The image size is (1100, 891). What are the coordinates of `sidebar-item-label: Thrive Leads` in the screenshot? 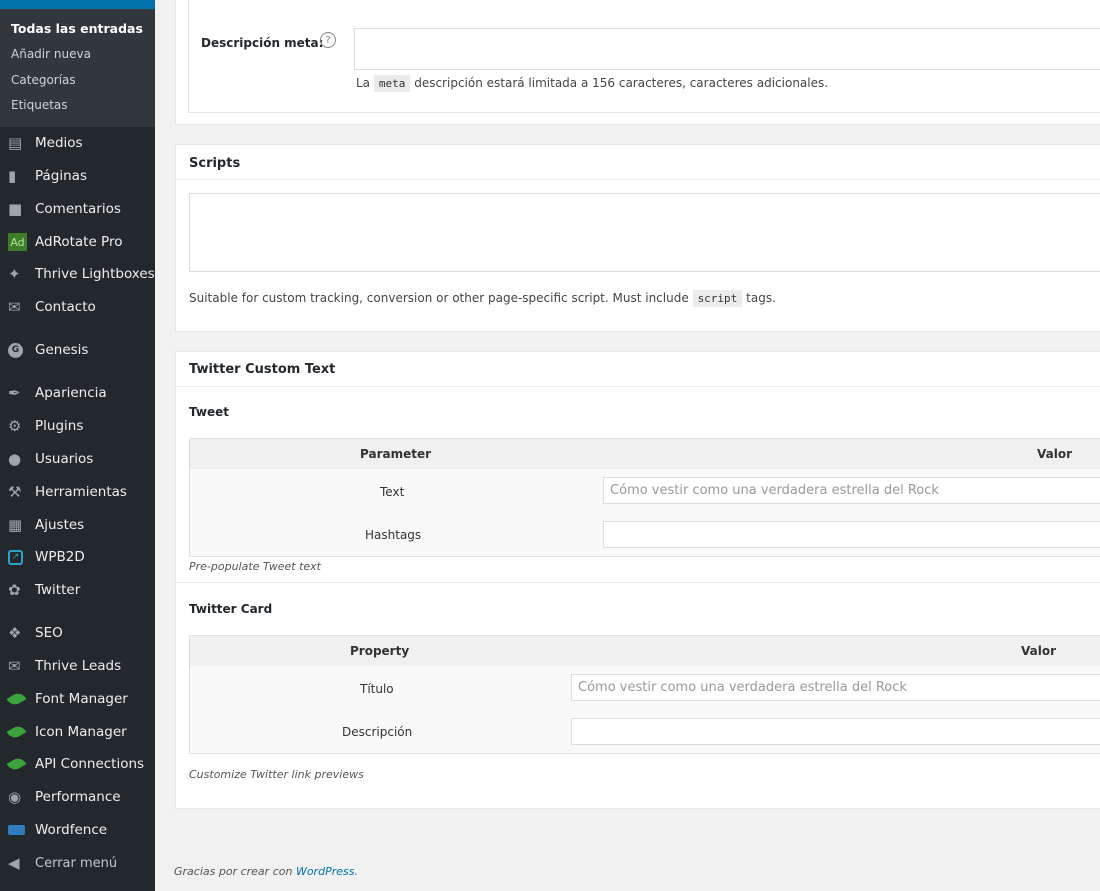 It's located at (78, 666).